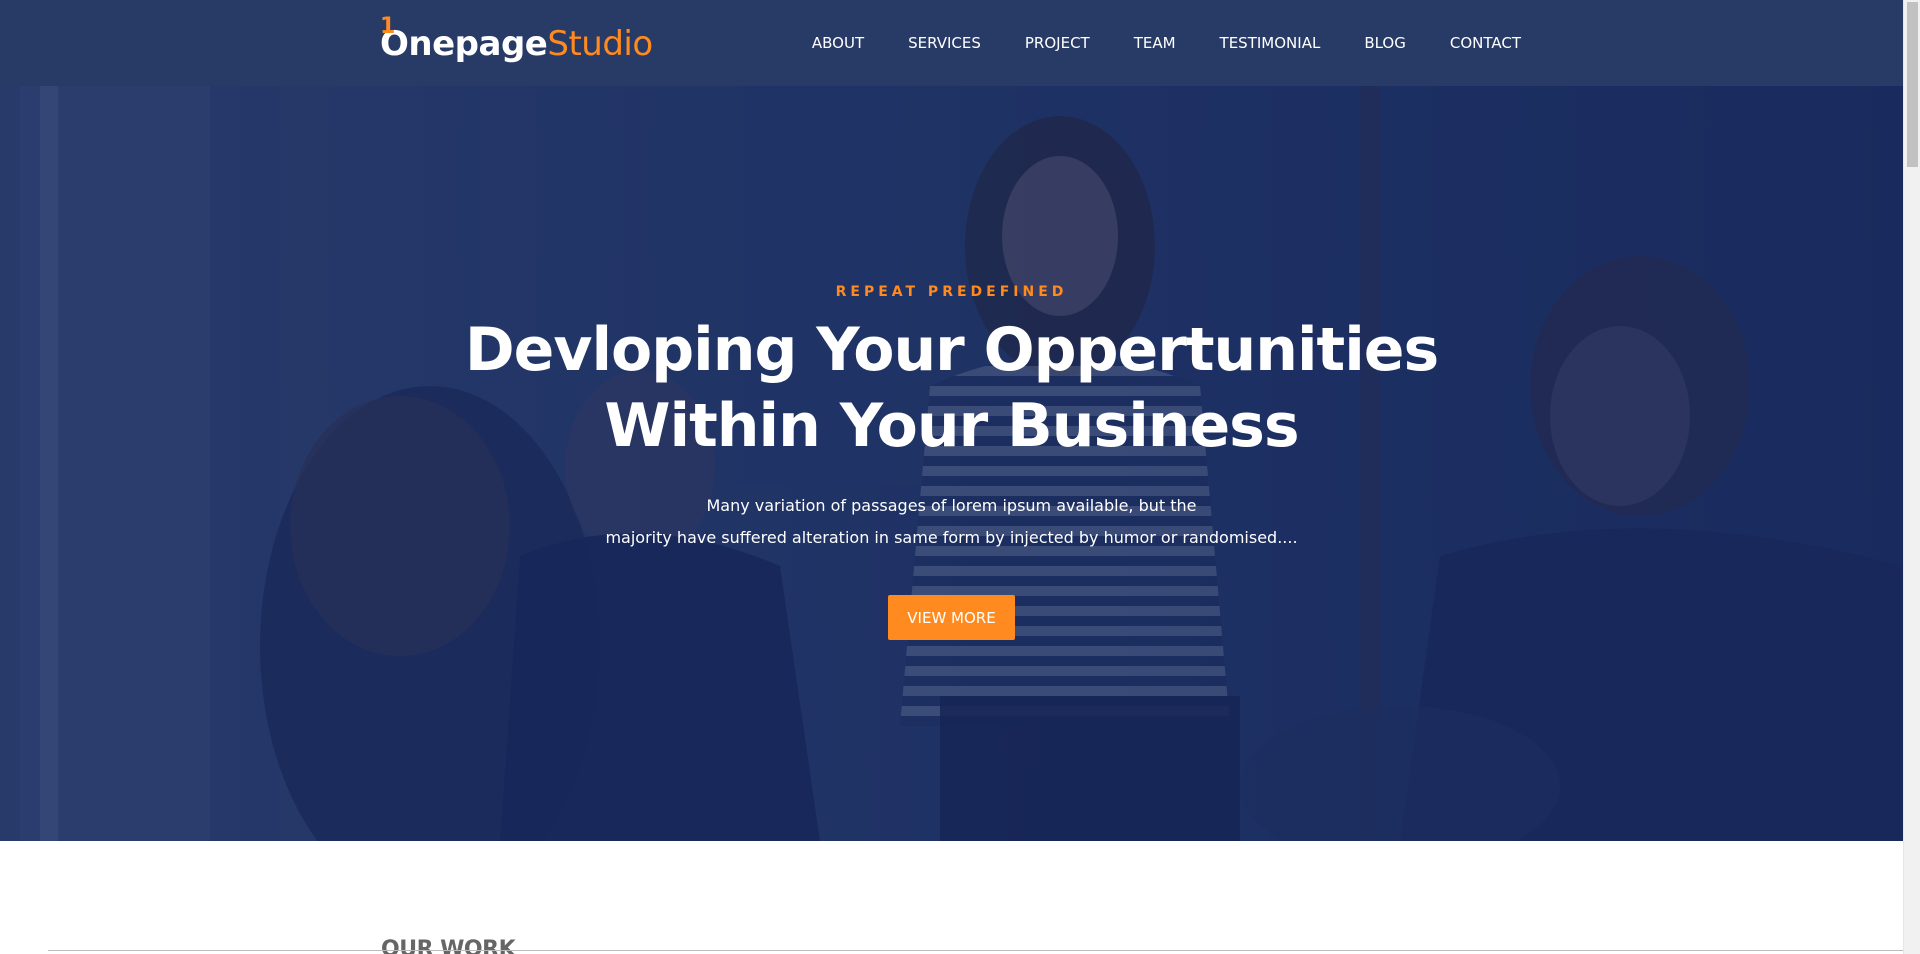 The image size is (1920, 954). Describe the element at coordinates (448, 945) in the screenshot. I see `our-work-heading: OUR WORK` at that location.